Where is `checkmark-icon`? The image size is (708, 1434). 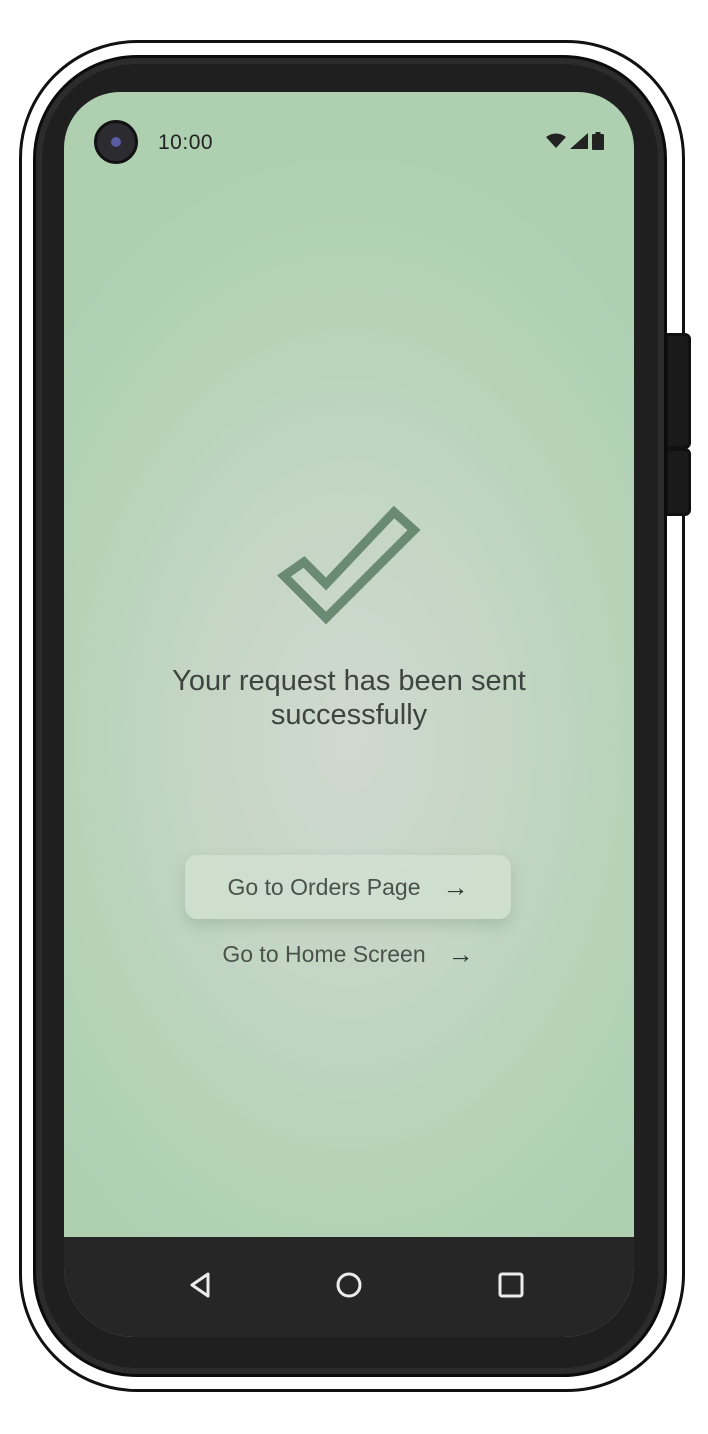 checkmark-icon is located at coordinates (349, 565).